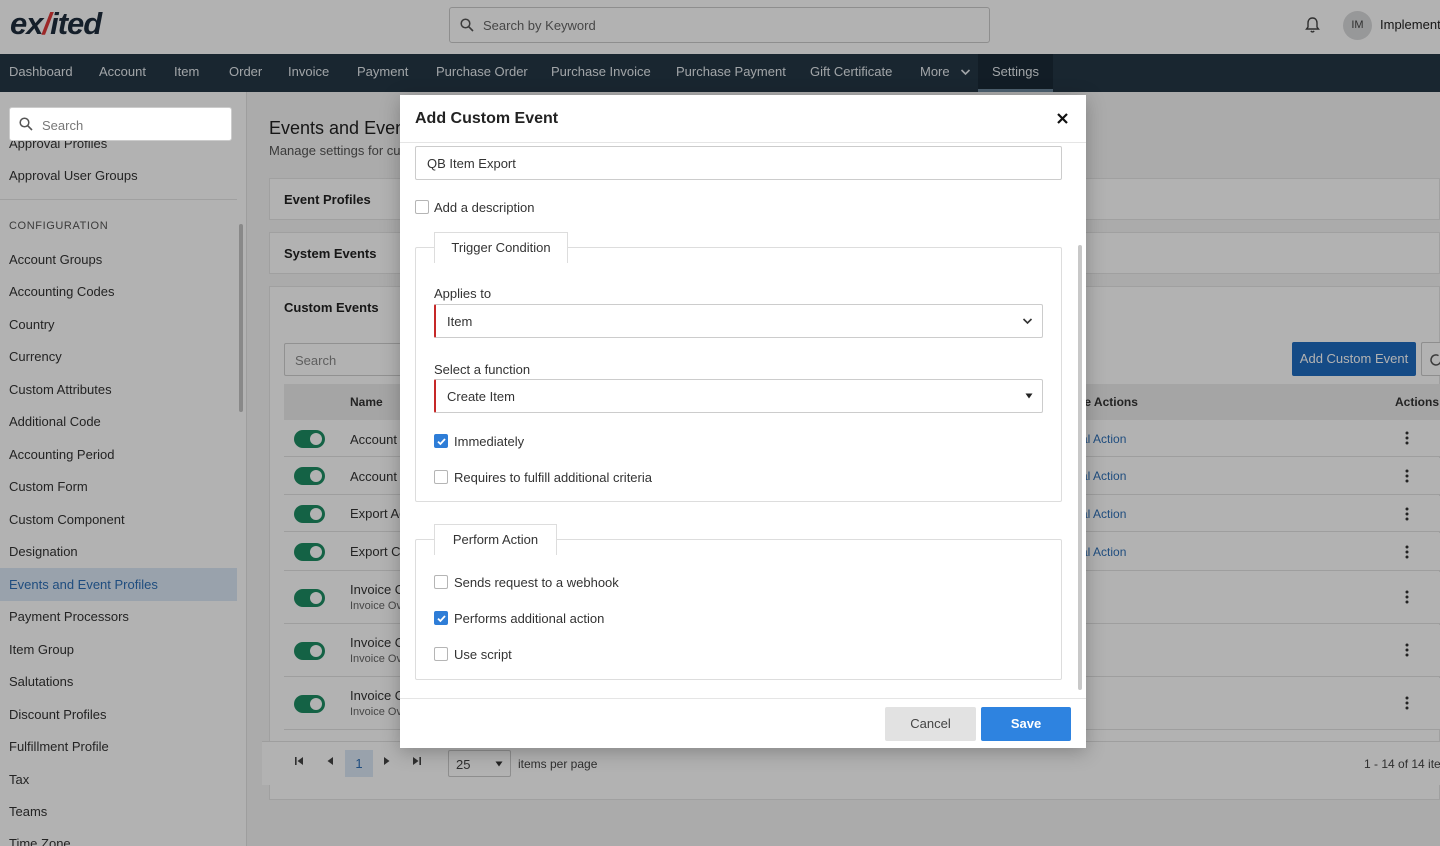 The height and width of the screenshot is (846, 1440). Describe the element at coordinates (481, 396) in the screenshot. I see `function-value: Create Item` at that location.